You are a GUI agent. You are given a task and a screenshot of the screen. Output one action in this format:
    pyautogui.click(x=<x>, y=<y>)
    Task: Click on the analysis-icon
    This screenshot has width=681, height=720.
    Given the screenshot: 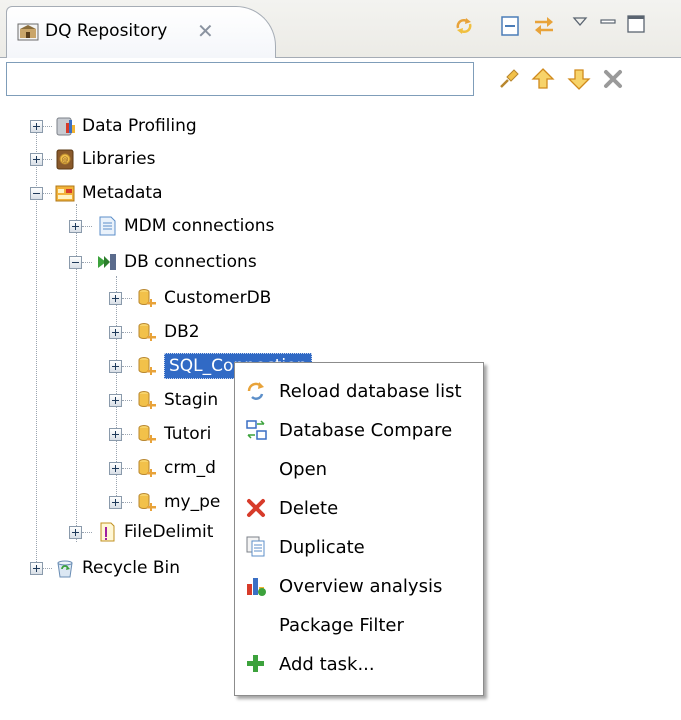 What is the action you would take?
    pyautogui.click(x=256, y=586)
    